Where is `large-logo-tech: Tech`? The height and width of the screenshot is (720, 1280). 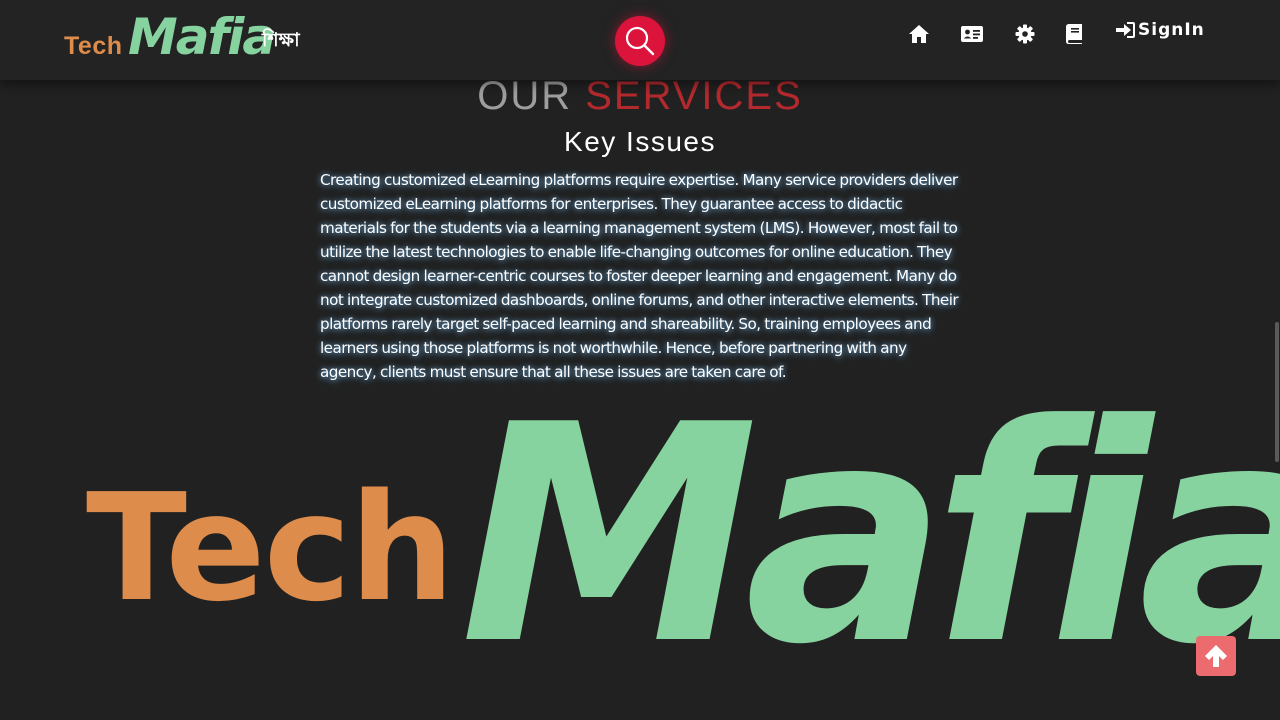 large-logo-tech: Tech is located at coordinates (270, 548).